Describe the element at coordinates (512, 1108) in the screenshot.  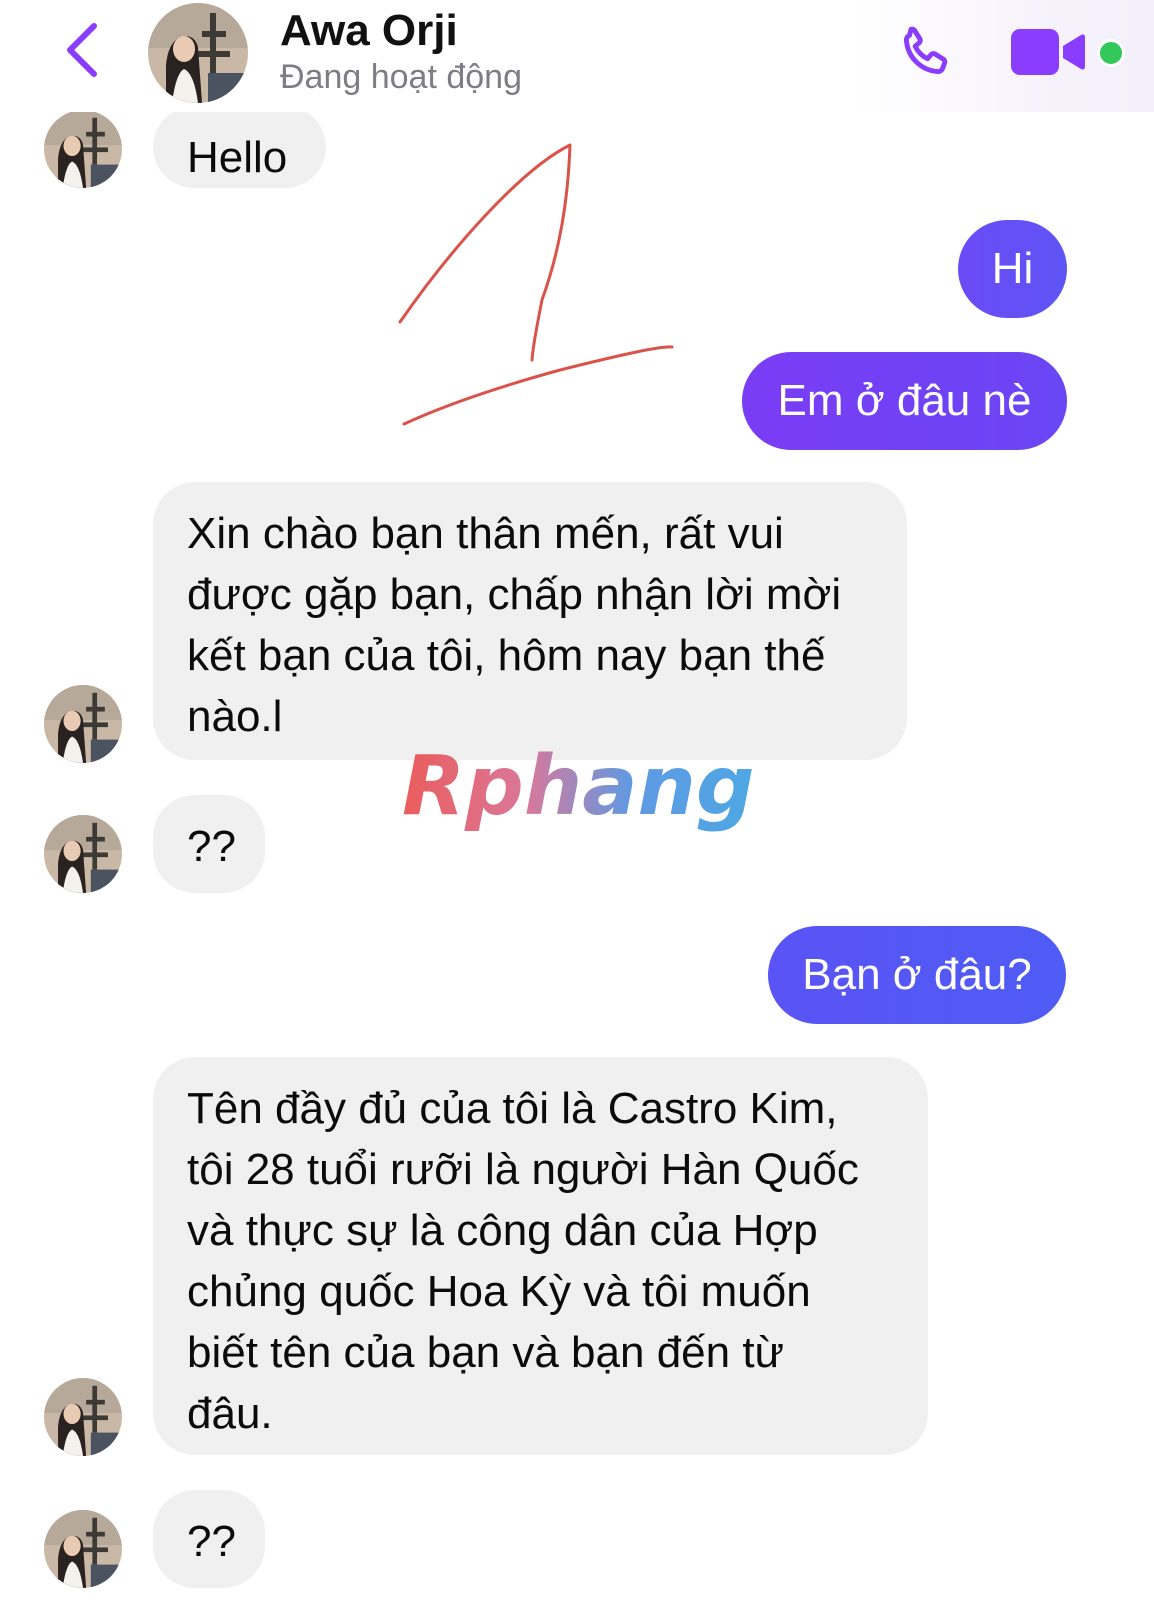
I see `message-text-line: Tên đầy đủ của tôi là Castro Kim,` at that location.